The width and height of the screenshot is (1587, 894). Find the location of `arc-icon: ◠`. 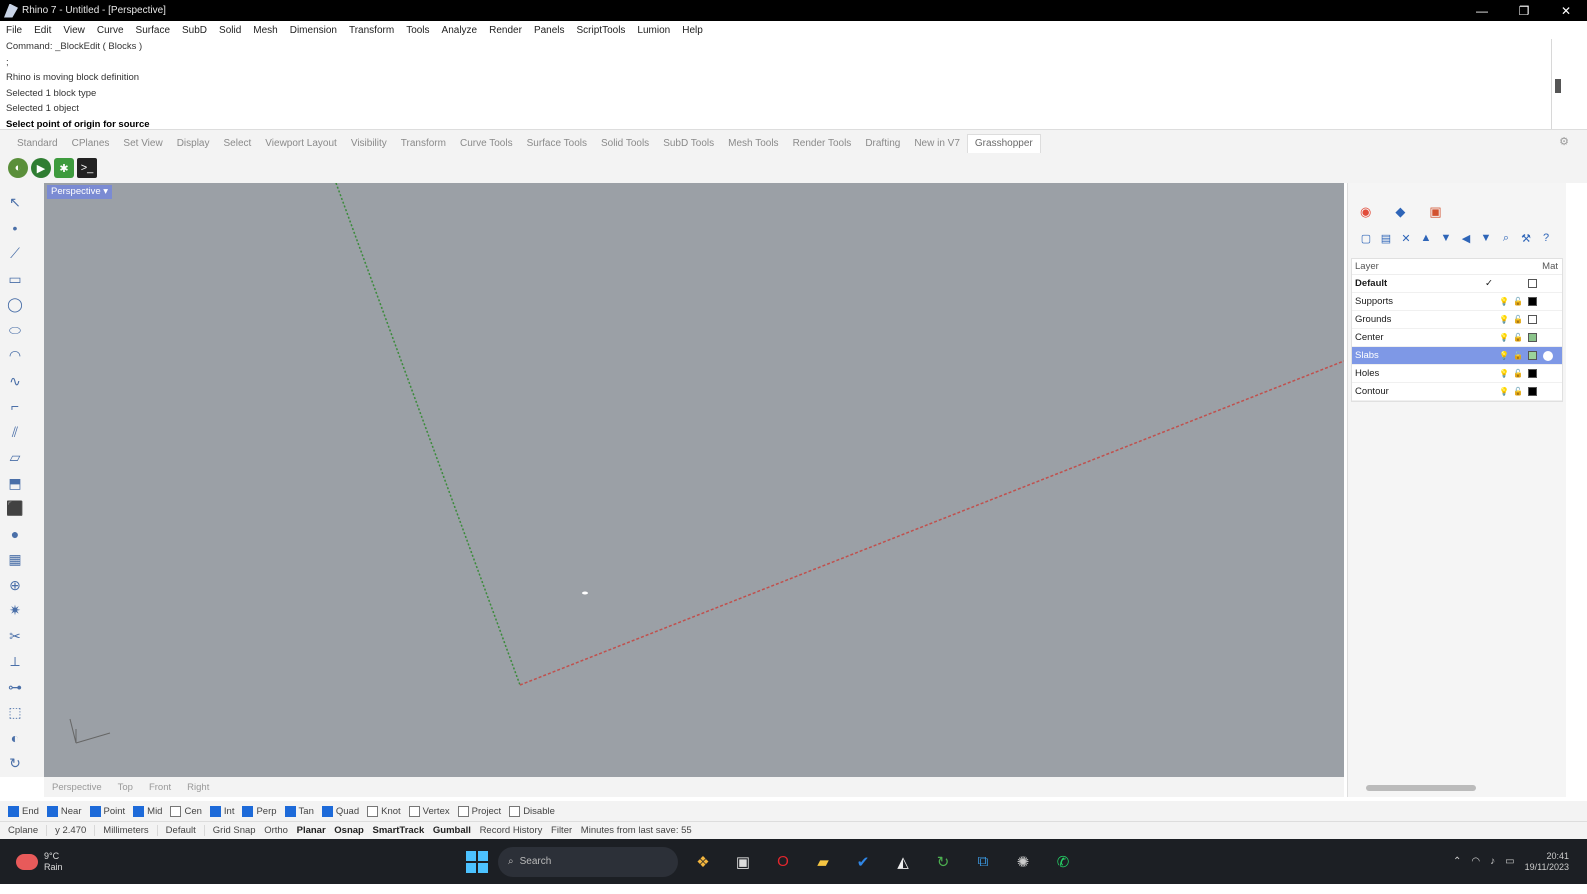

arc-icon: ◠ is located at coordinates (15, 355).